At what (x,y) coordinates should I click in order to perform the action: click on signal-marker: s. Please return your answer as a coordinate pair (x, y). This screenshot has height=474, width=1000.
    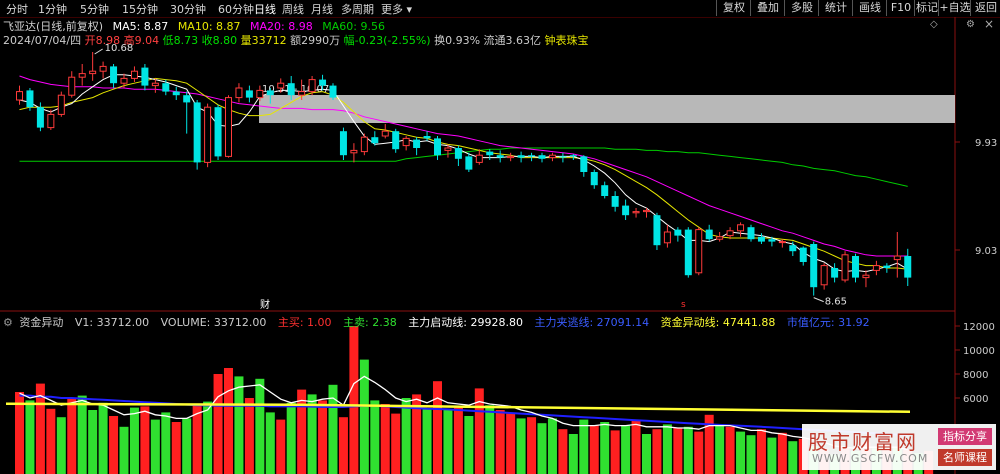
    Looking at the image, I should click on (683, 305).